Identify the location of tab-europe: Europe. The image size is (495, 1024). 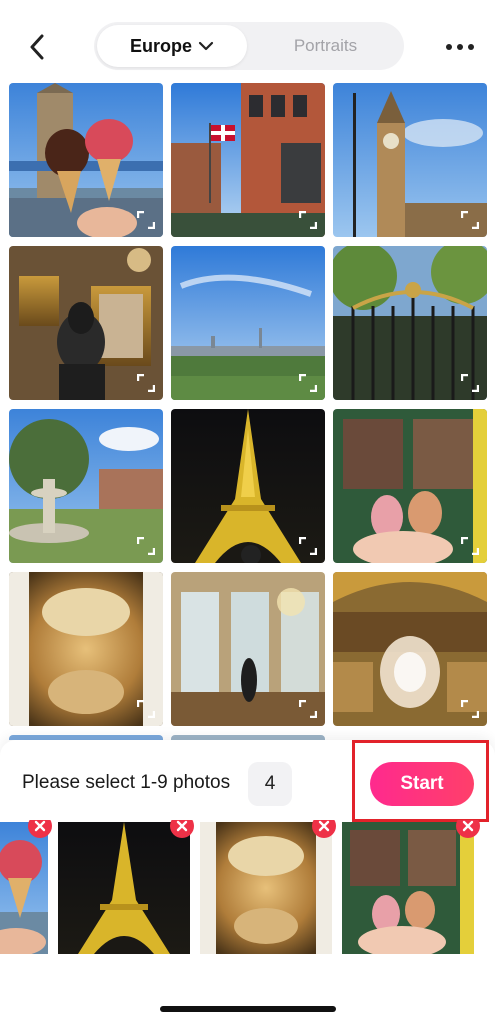
(172, 46).